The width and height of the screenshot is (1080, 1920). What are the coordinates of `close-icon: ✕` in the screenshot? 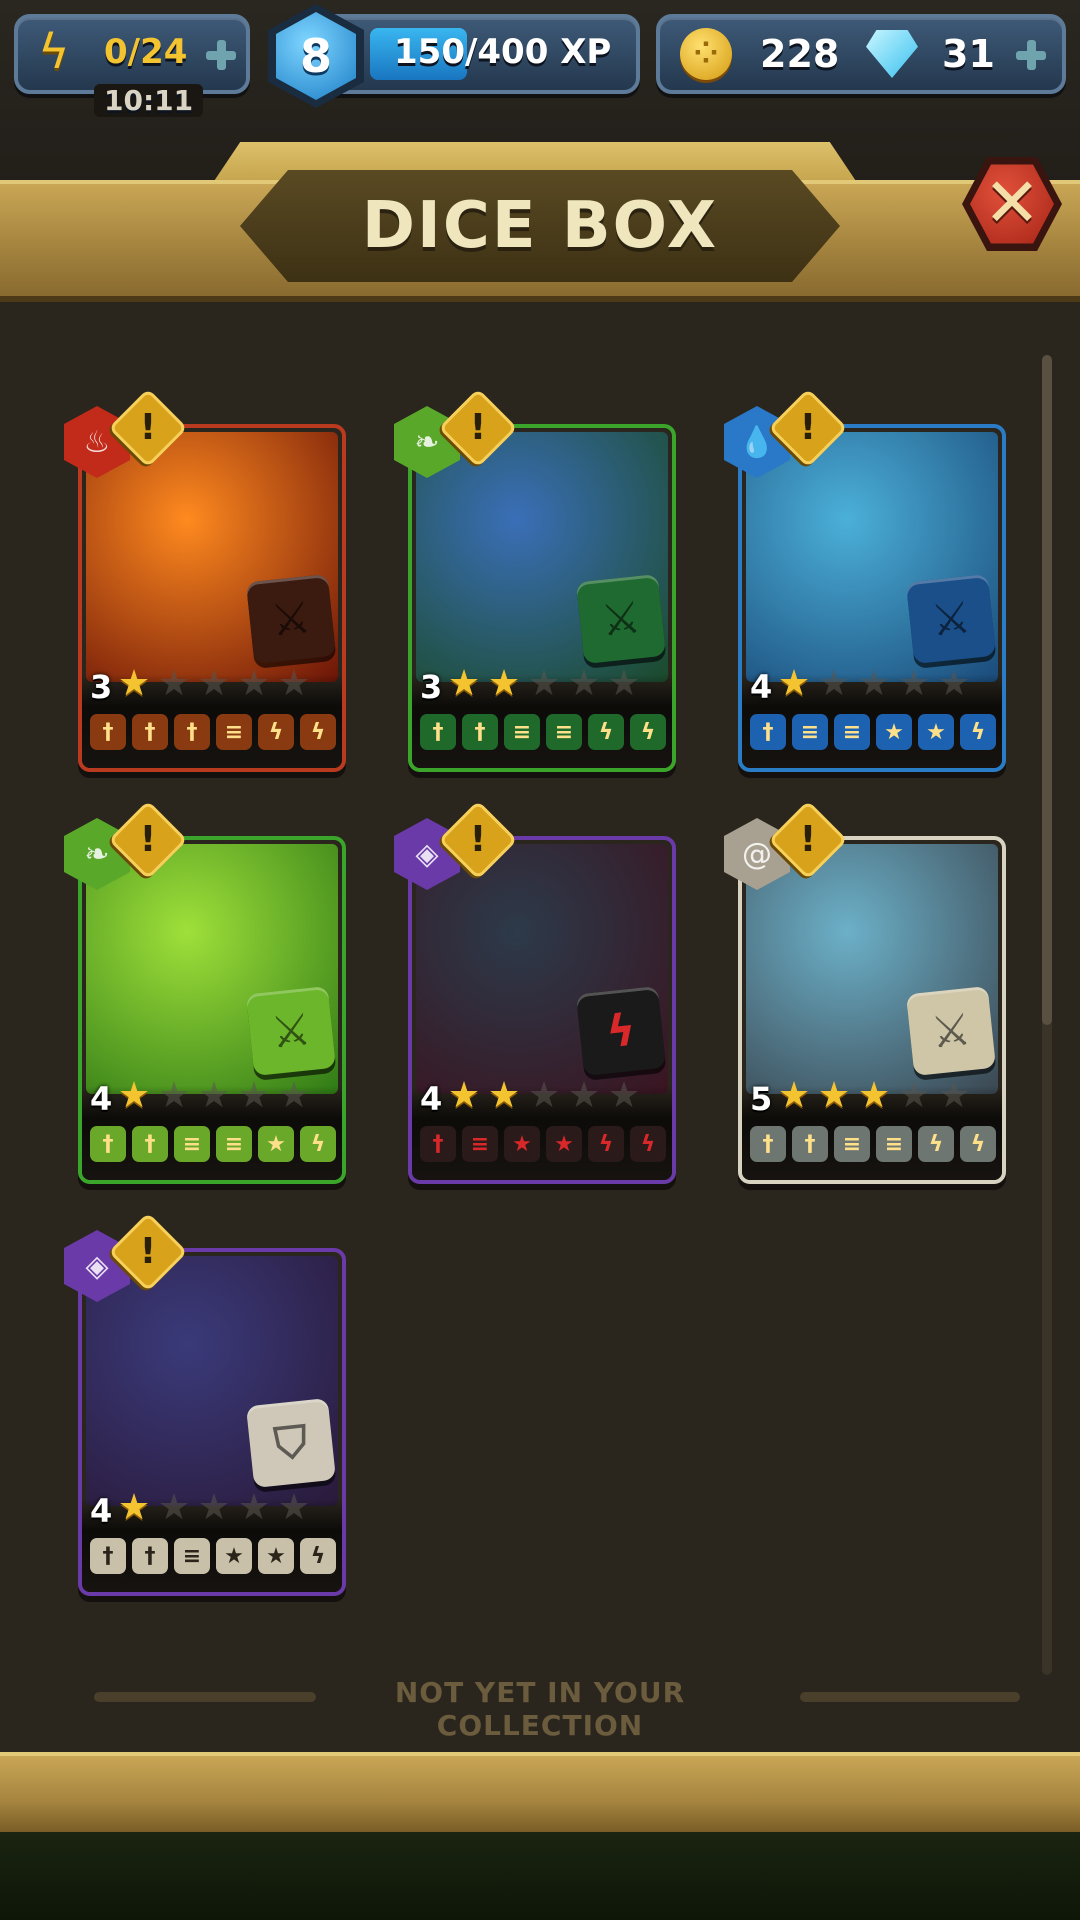 It's located at (1012, 203).